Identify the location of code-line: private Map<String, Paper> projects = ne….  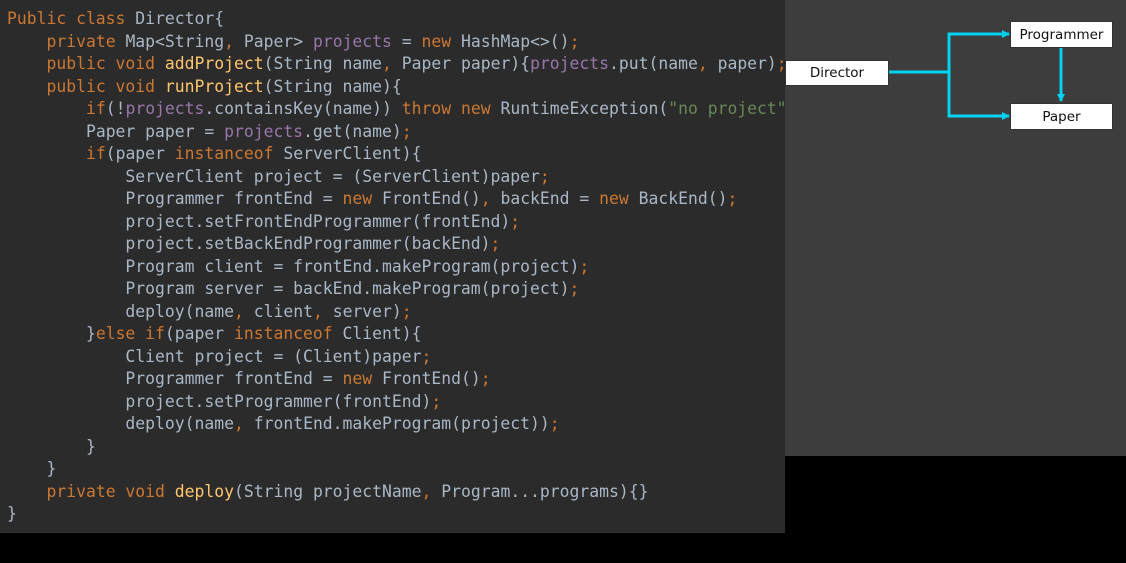
(406, 42).